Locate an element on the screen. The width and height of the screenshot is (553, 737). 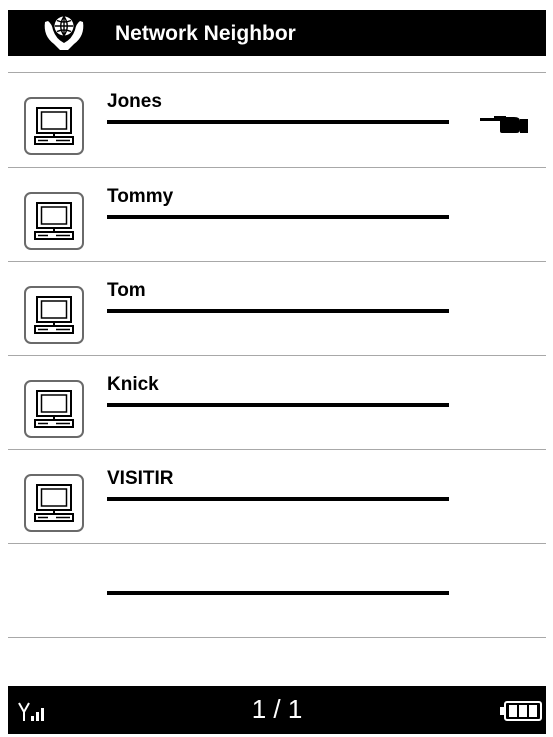
title-bar: Network Neighbor is located at coordinates (277, 33).